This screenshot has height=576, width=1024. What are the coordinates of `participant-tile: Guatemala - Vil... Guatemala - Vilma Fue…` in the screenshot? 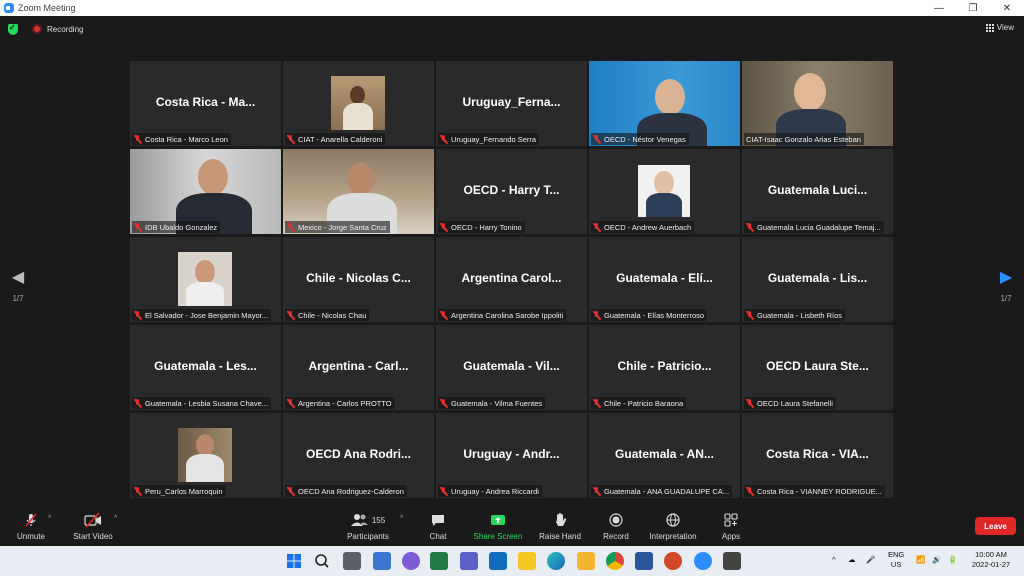 It's located at (511, 367).